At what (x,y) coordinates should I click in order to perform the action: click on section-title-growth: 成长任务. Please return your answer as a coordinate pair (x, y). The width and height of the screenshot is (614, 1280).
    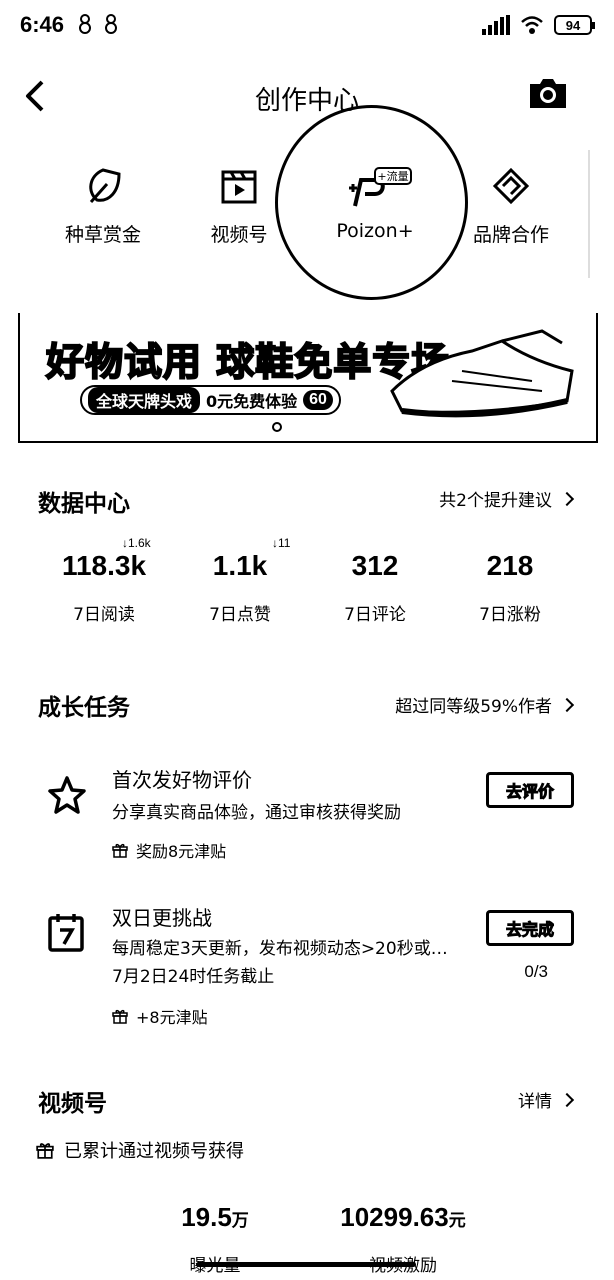
    Looking at the image, I should click on (84, 708).